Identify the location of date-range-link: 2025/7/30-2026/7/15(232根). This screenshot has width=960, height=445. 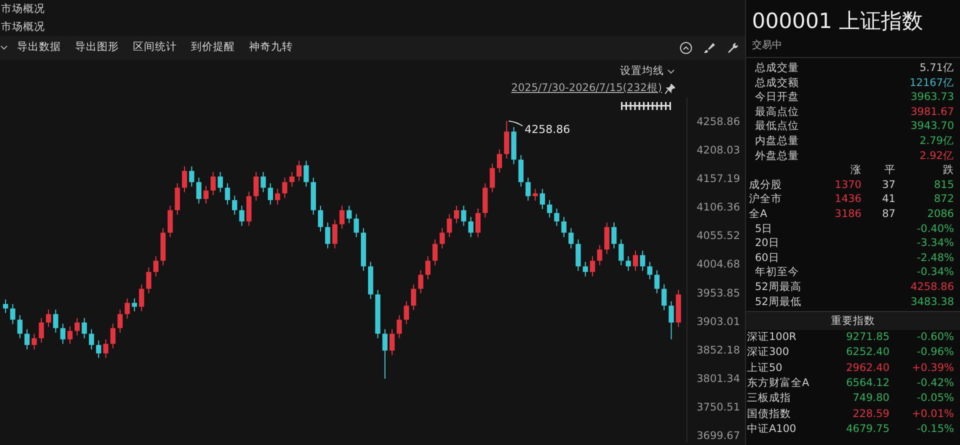
(586, 88).